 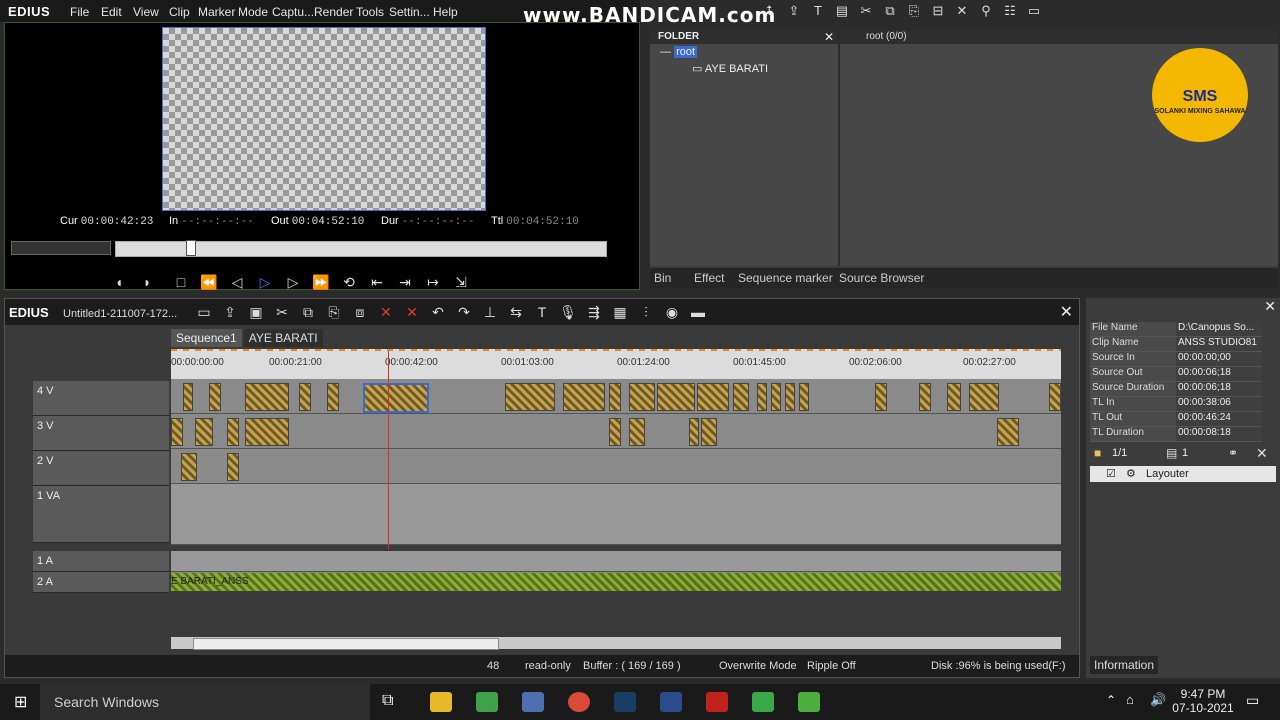 I want to click on fast-forward-icon: ⏩, so click(x=321, y=282).